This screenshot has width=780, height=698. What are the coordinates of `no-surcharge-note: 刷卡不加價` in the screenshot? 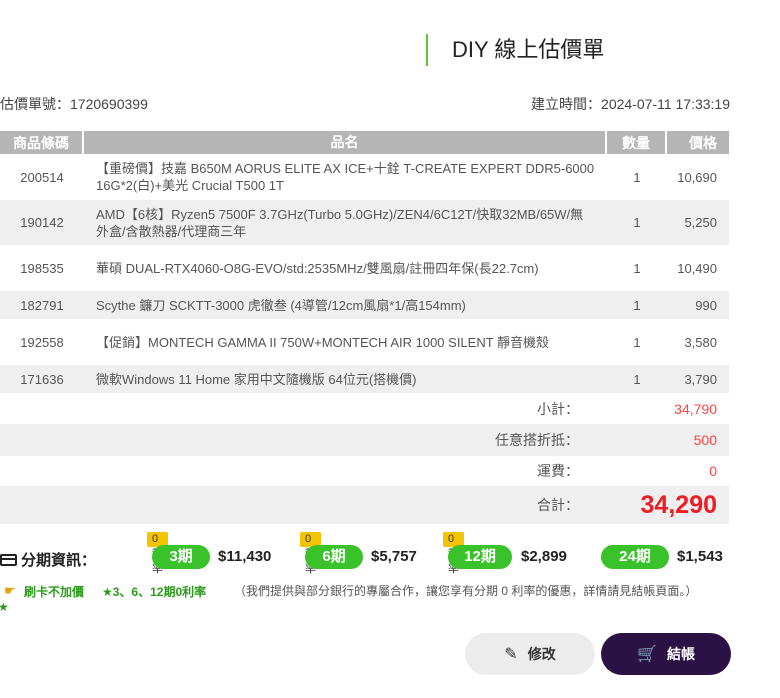 It's located at (54, 592).